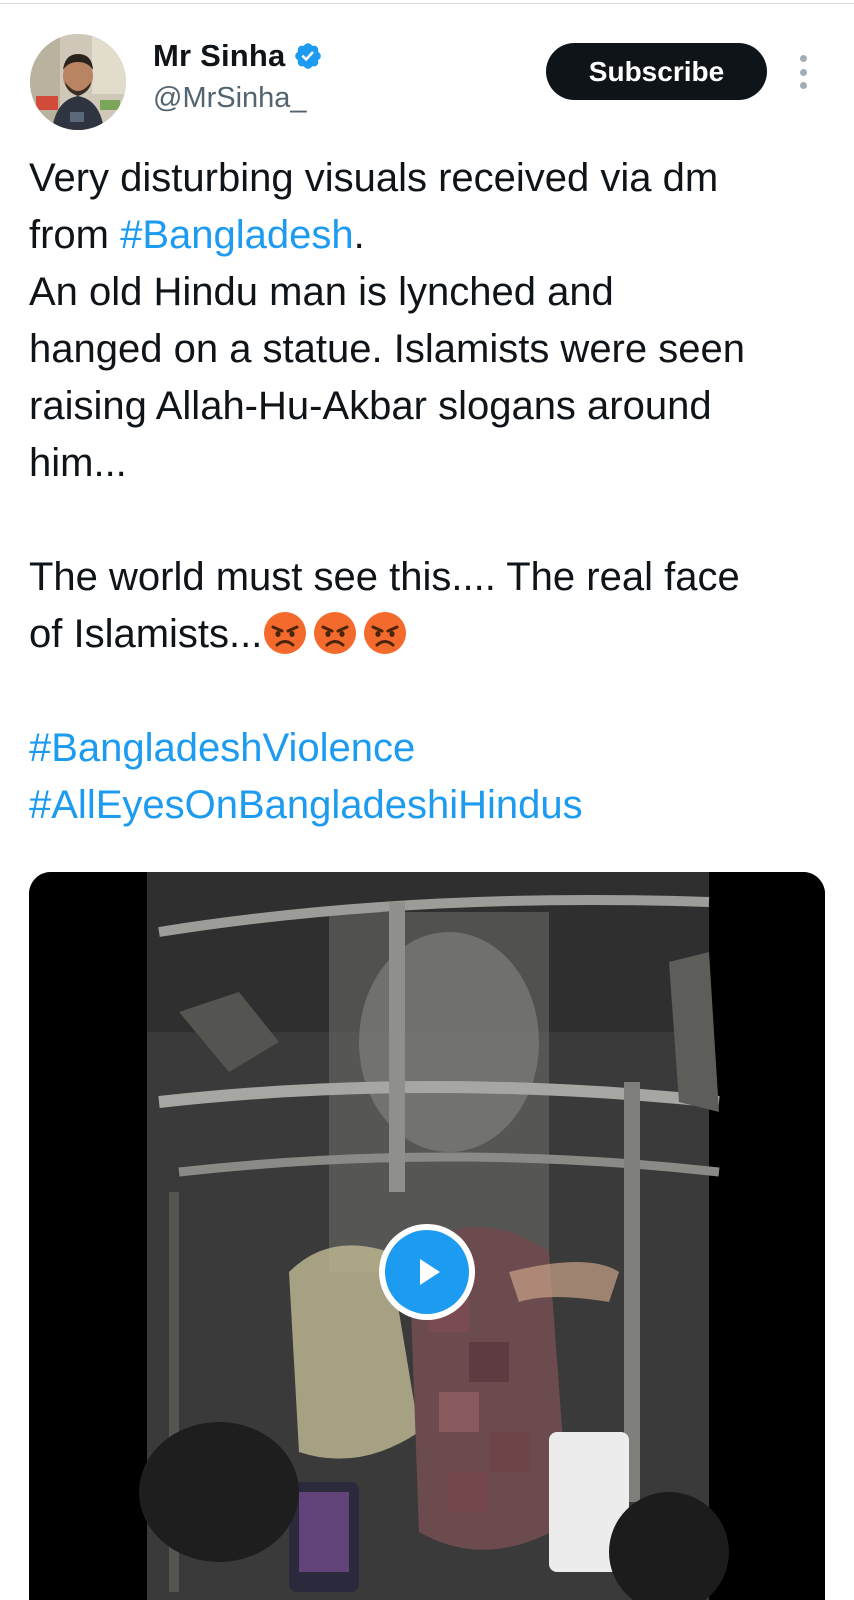  I want to click on hashtag-bangladesh: #Bangladesh, so click(237, 235).